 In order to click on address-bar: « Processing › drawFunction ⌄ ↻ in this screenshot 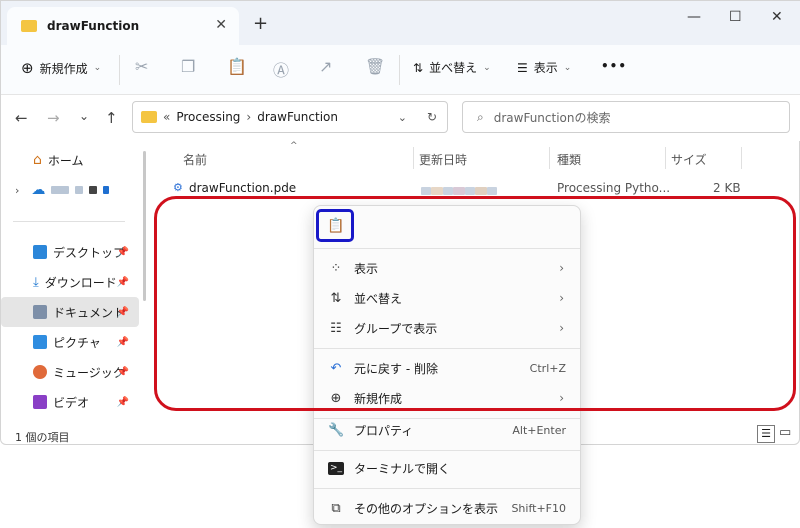, I will do `click(290, 117)`.